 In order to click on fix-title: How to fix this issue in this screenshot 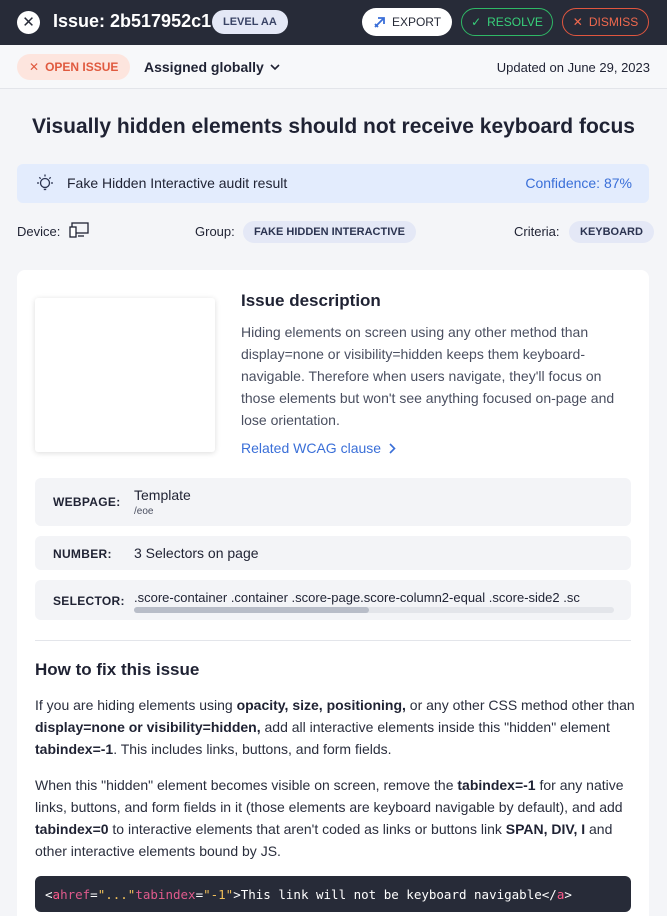, I will do `click(117, 669)`.